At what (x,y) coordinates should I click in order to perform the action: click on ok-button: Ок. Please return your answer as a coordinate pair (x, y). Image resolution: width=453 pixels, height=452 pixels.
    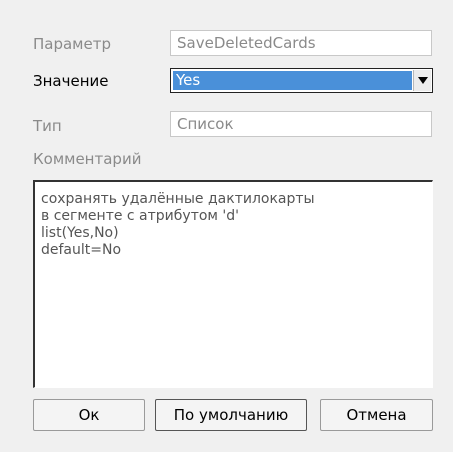
    Looking at the image, I should click on (89, 415).